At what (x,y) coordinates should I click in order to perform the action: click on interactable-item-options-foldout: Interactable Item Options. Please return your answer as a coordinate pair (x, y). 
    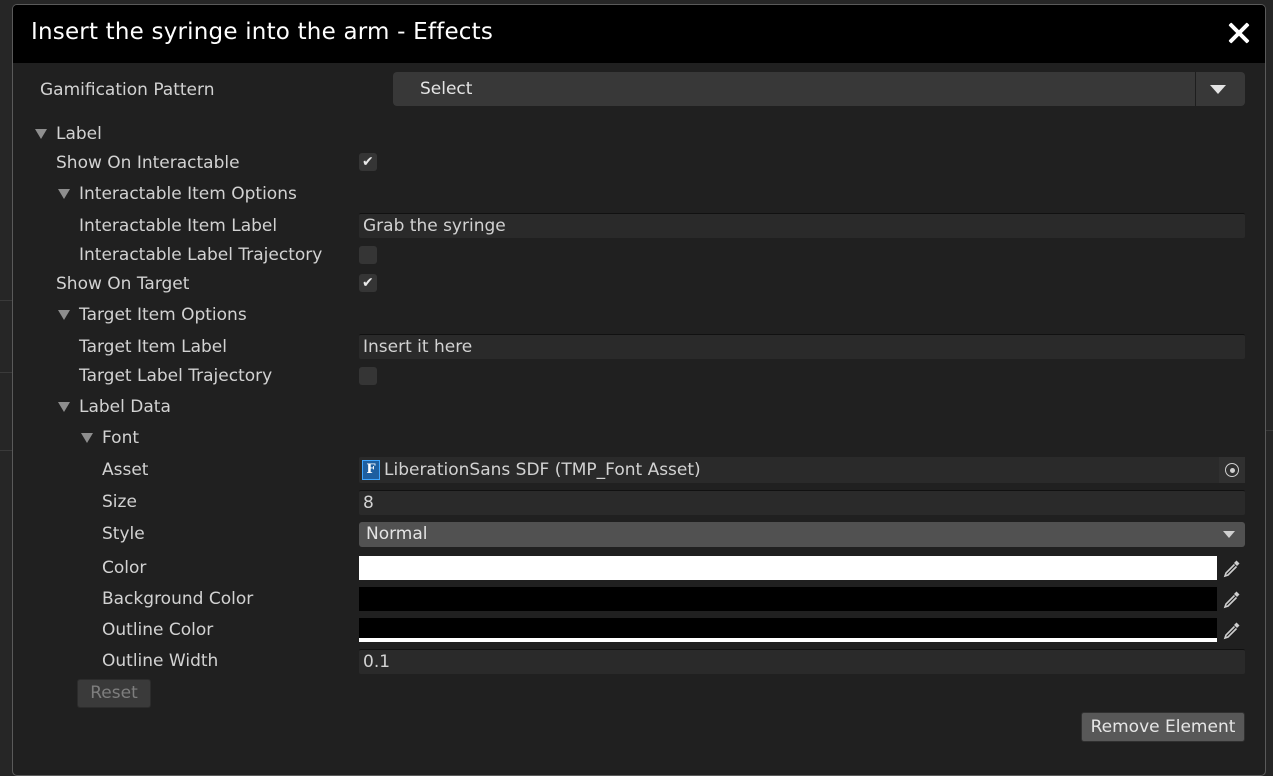
    Looking at the image, I should click on (188, 194).